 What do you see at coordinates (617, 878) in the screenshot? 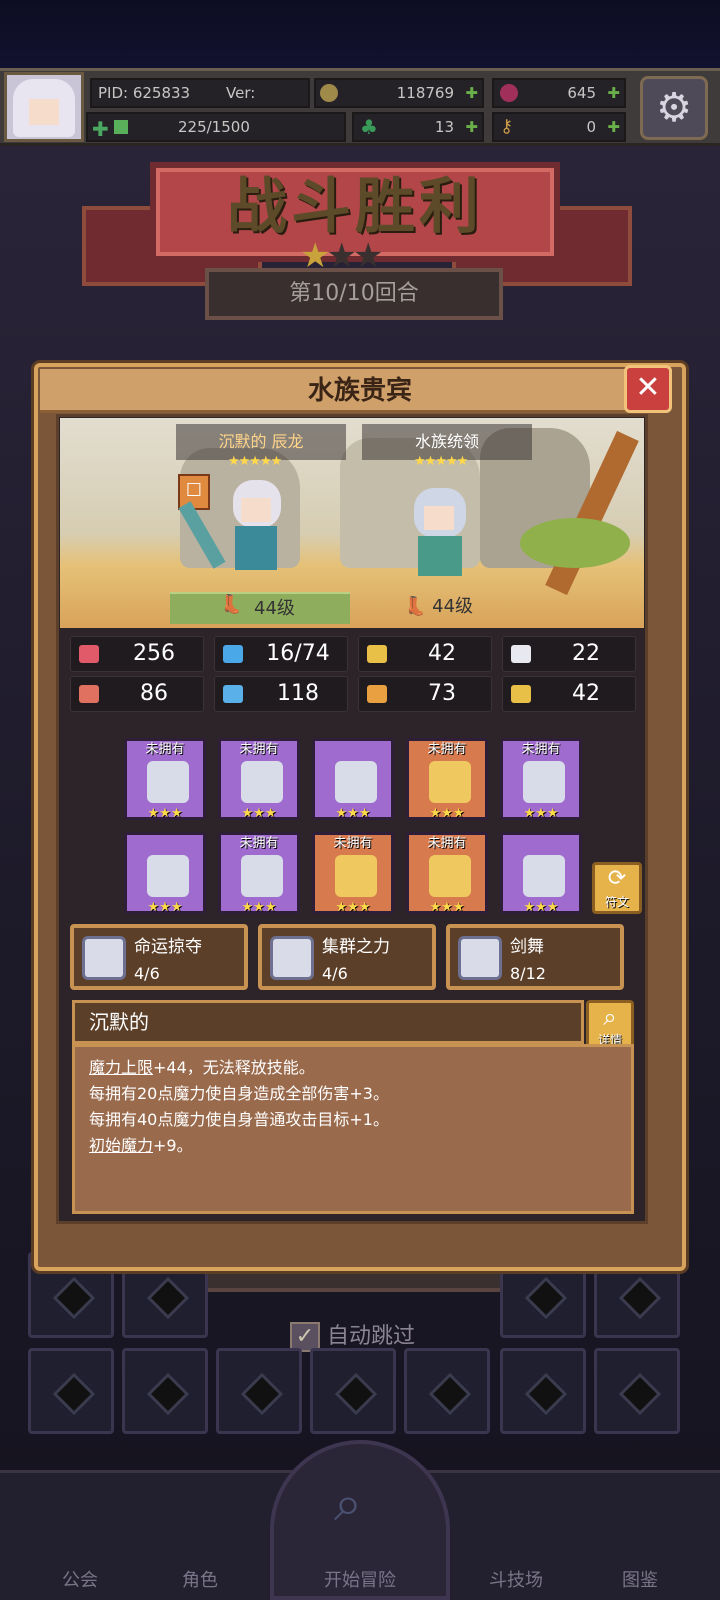
I see `rune-refresh-icon: ⟳` at bounding box center [617, 878].